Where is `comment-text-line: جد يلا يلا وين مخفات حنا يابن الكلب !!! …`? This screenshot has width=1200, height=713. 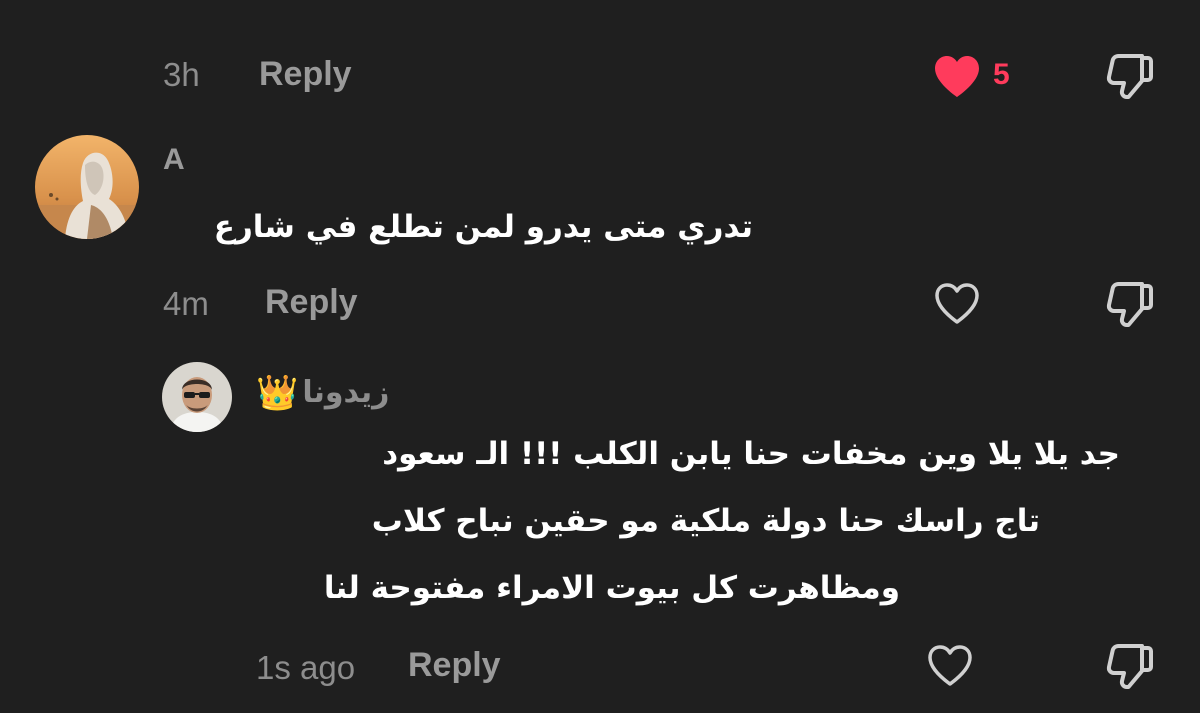 comment-text-line: جد يلا يلا وين مخفات حنا يابن الكلب !!! … is located at coordinates (751, 454).